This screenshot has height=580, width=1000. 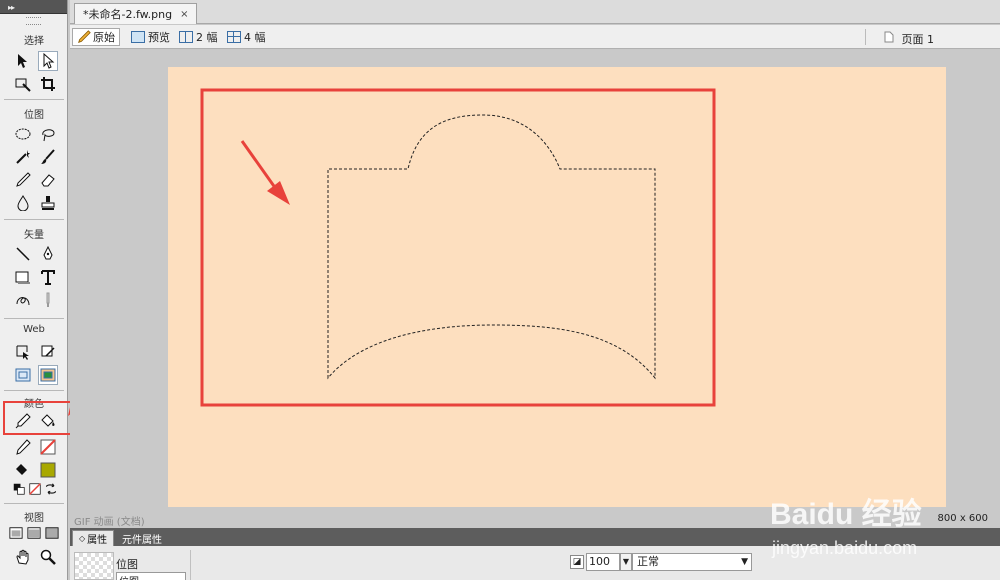 What do you see at coordinates (19, 489) in the screenshot?
I see `default-colors-icon` at bounding box center [19, 489].